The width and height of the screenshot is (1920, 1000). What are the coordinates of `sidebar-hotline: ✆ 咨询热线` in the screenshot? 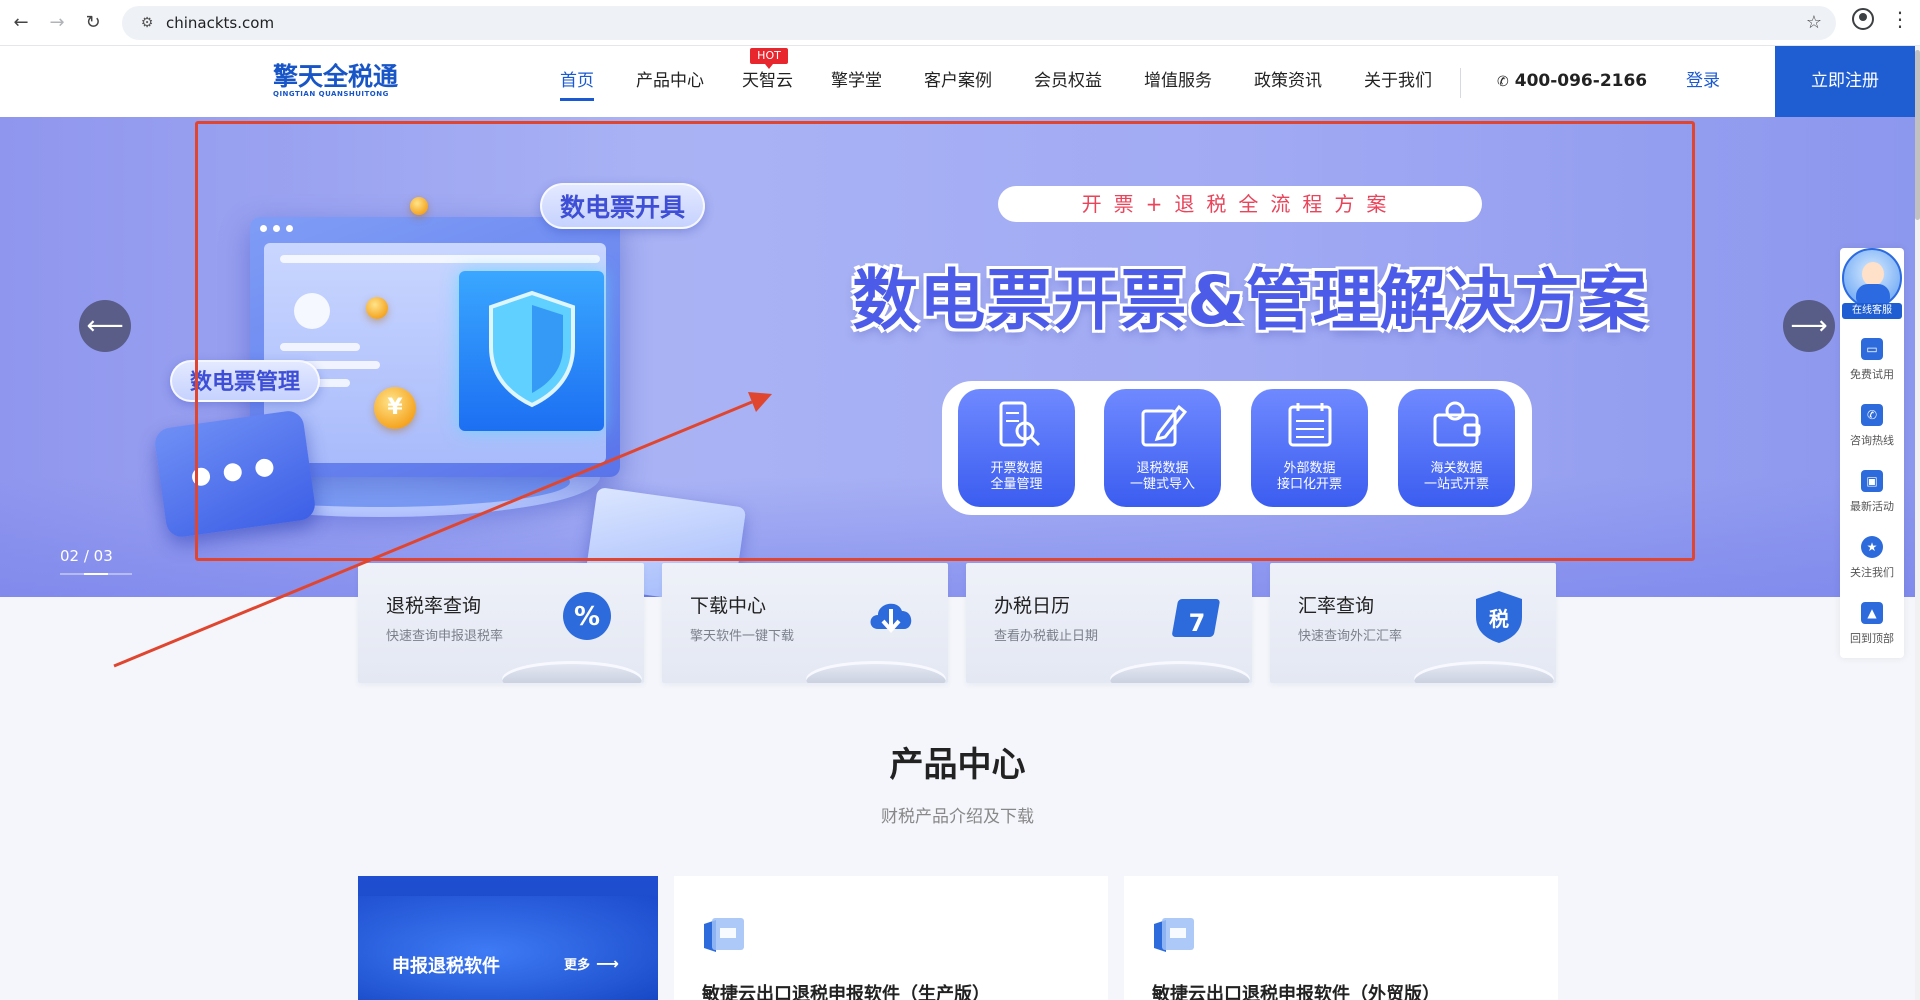 It's located at (1872, 430).